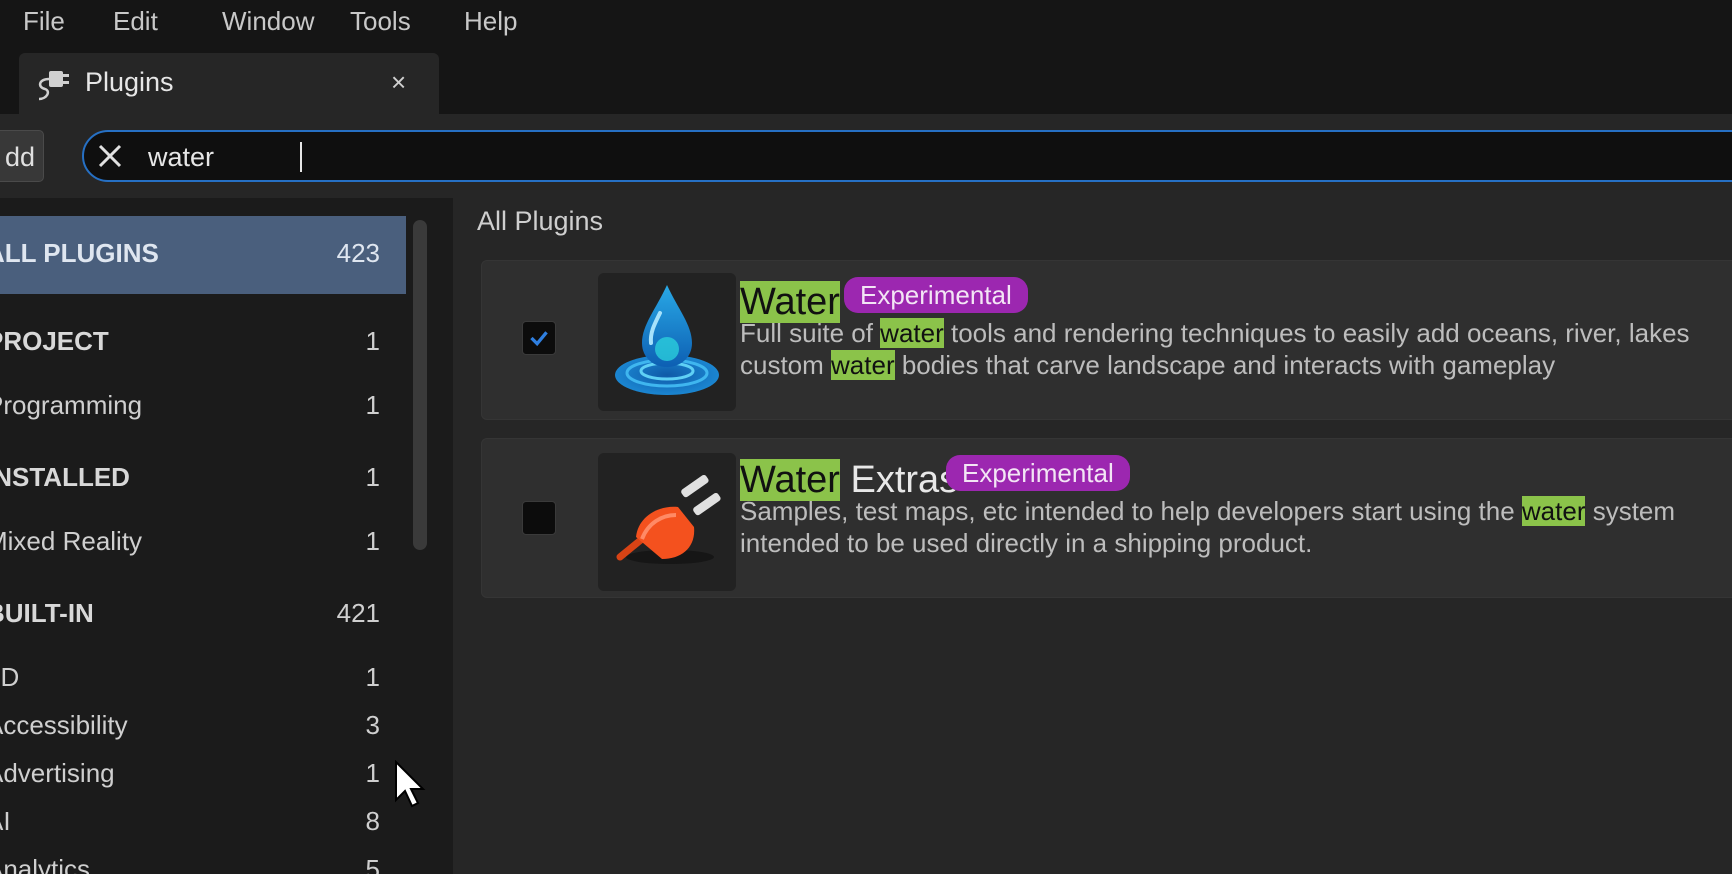 The width and height of the screenshot is (1732, 874). What do you see at coordinates (22, 156) in the screenshot?
I see `add-button: dd` at bounding box center [22, 156].